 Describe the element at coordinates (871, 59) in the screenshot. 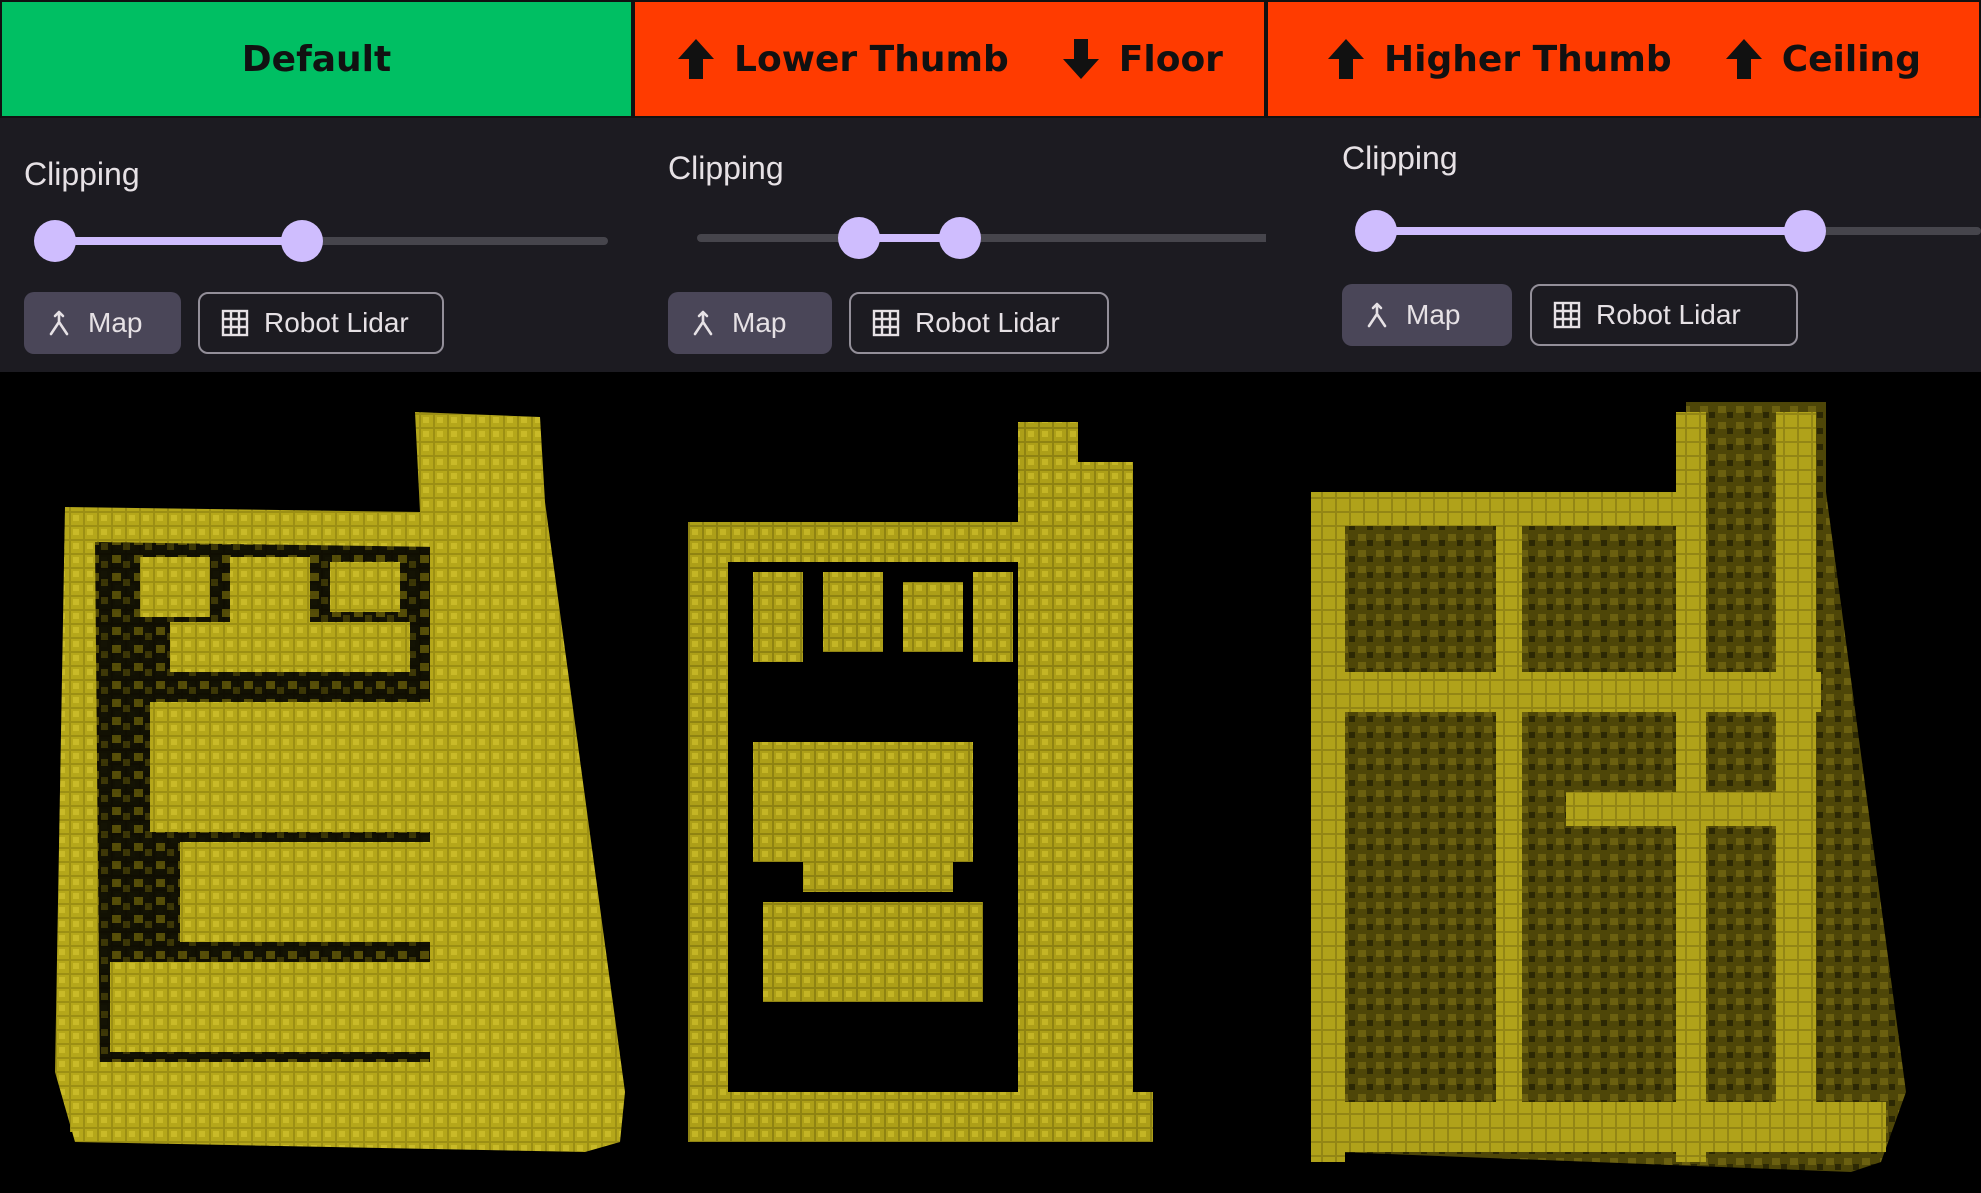

I see `header-label: Lower Thumb` at that location.